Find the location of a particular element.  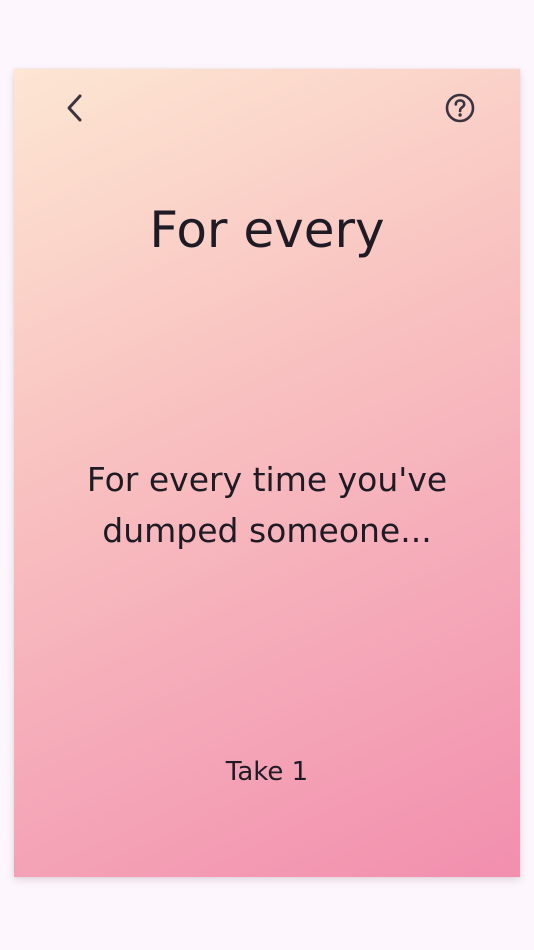

help-button is located at coordinates (460, 108).